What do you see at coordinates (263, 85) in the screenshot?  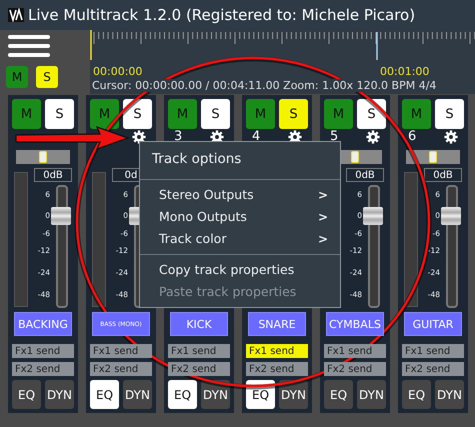 I see `cursor-status: Cursor: 00:00:00.00 / 00:04:11.00 Zoom: 1.00x 120.0 BPM 4/4` at bounding box center [263, 85].